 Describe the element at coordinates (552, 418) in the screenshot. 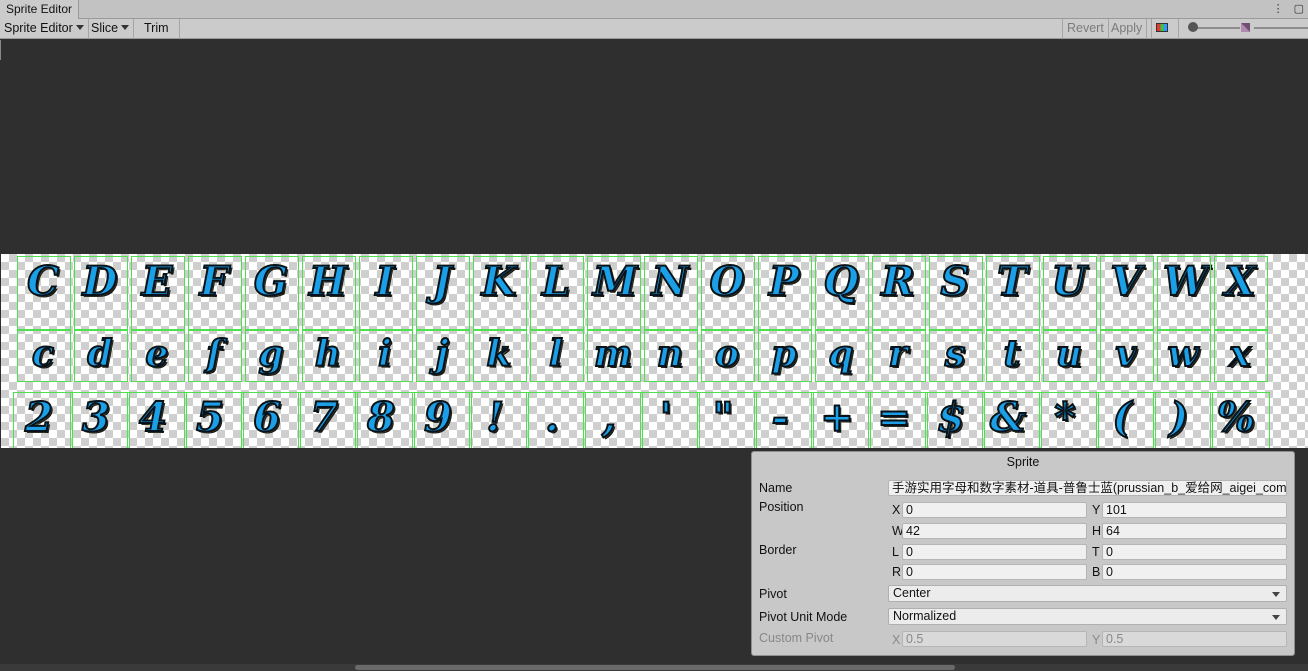

I see `sprite-glyph: .` at that location.